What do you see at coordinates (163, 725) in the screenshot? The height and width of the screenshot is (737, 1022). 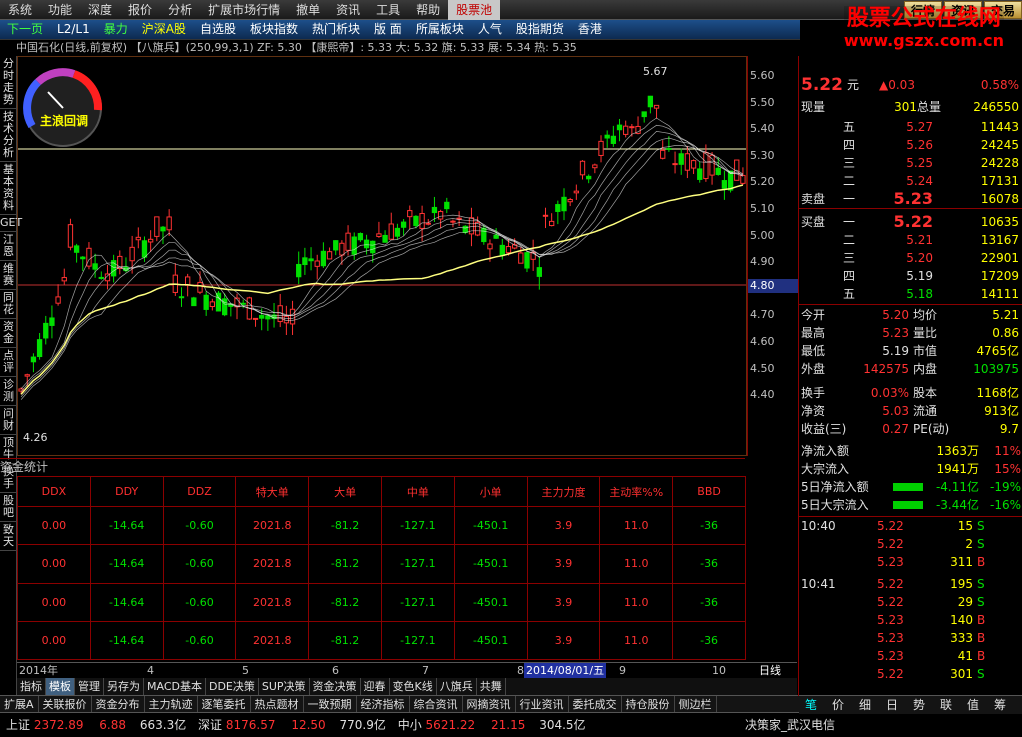 I see `sh-index-amount: 663.3亿` at bounding box center [163, 725].